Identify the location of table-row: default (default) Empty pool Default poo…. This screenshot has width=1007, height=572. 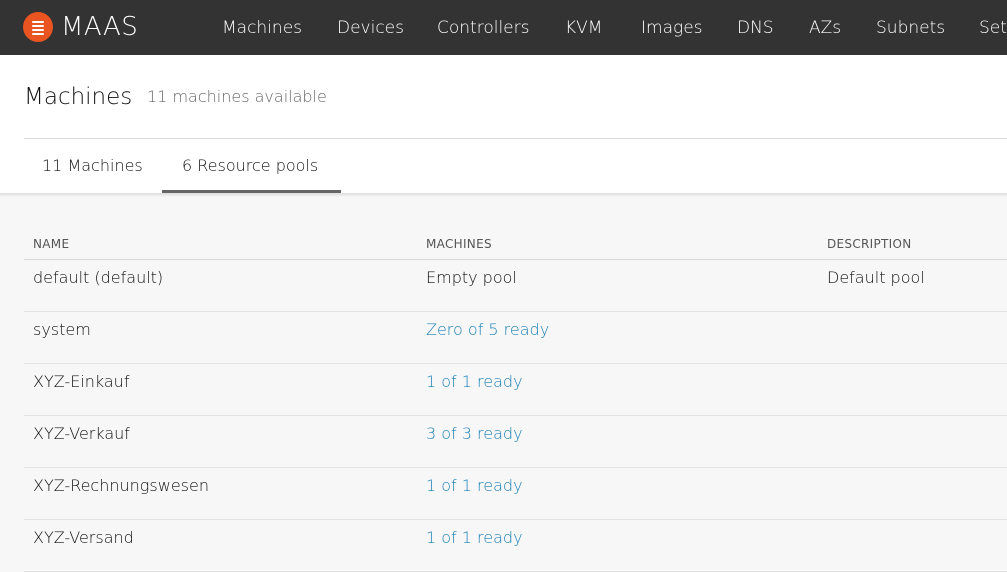
(515, 286).